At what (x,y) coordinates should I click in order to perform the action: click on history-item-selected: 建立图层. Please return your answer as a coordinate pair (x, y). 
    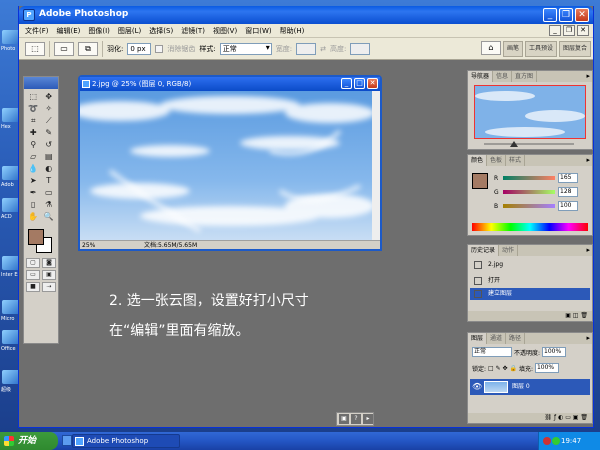
    Looking at the image, I should click on (530, 294).